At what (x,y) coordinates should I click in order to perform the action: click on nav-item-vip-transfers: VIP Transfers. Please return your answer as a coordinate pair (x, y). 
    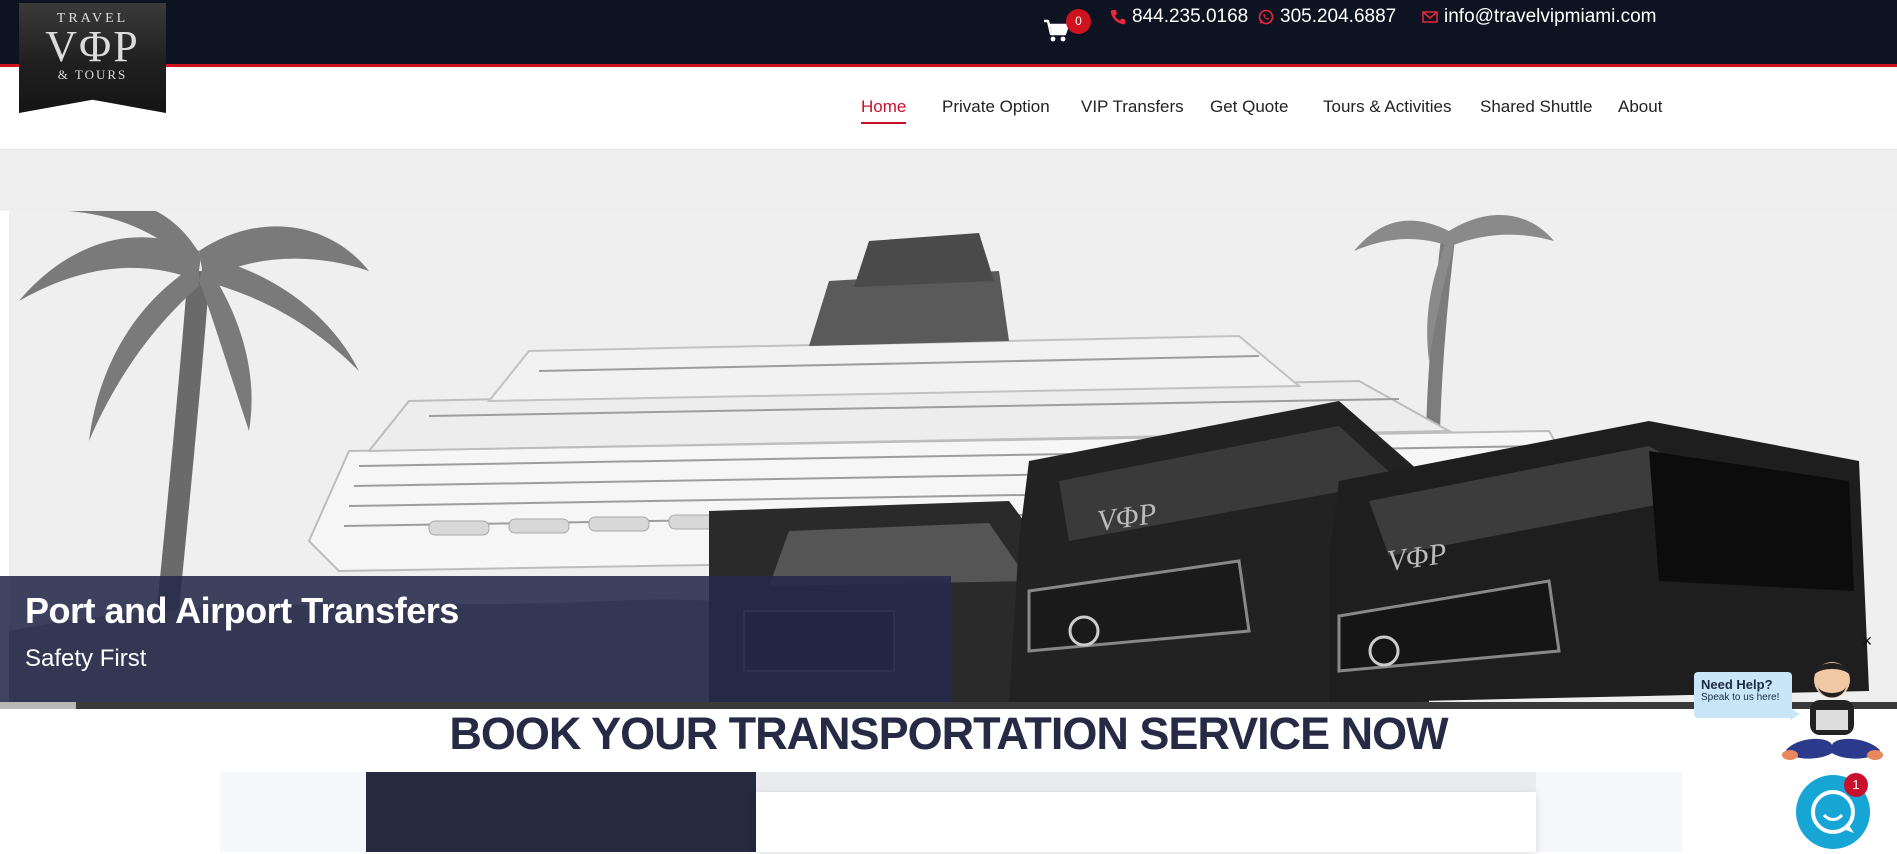
    Looking at the image, I should click on (1132, 107).